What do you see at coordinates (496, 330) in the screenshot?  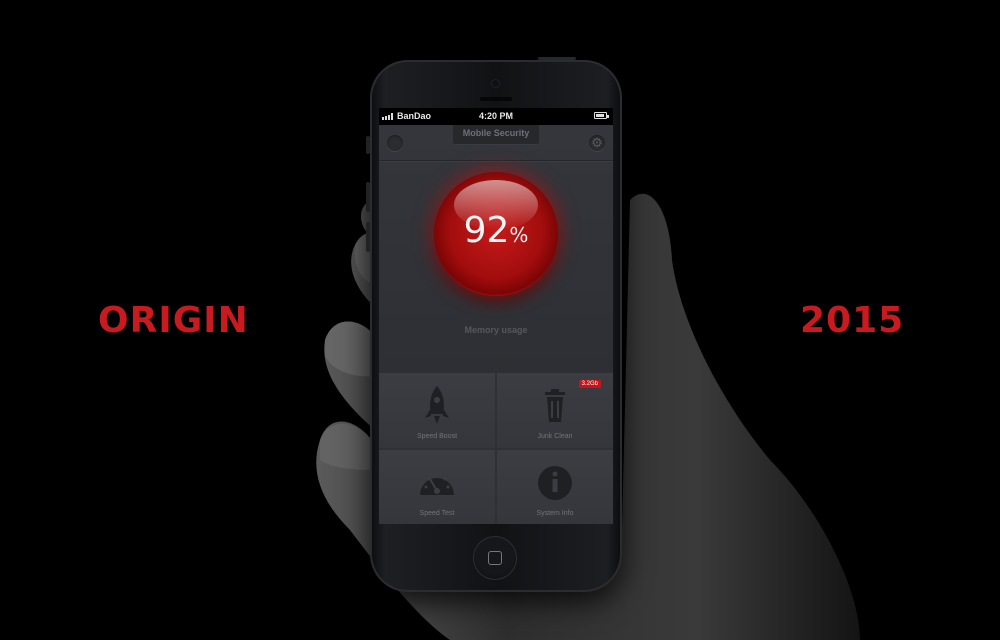 I see `memory-usage-label: Memory usage` at bounding box center [496, 330].